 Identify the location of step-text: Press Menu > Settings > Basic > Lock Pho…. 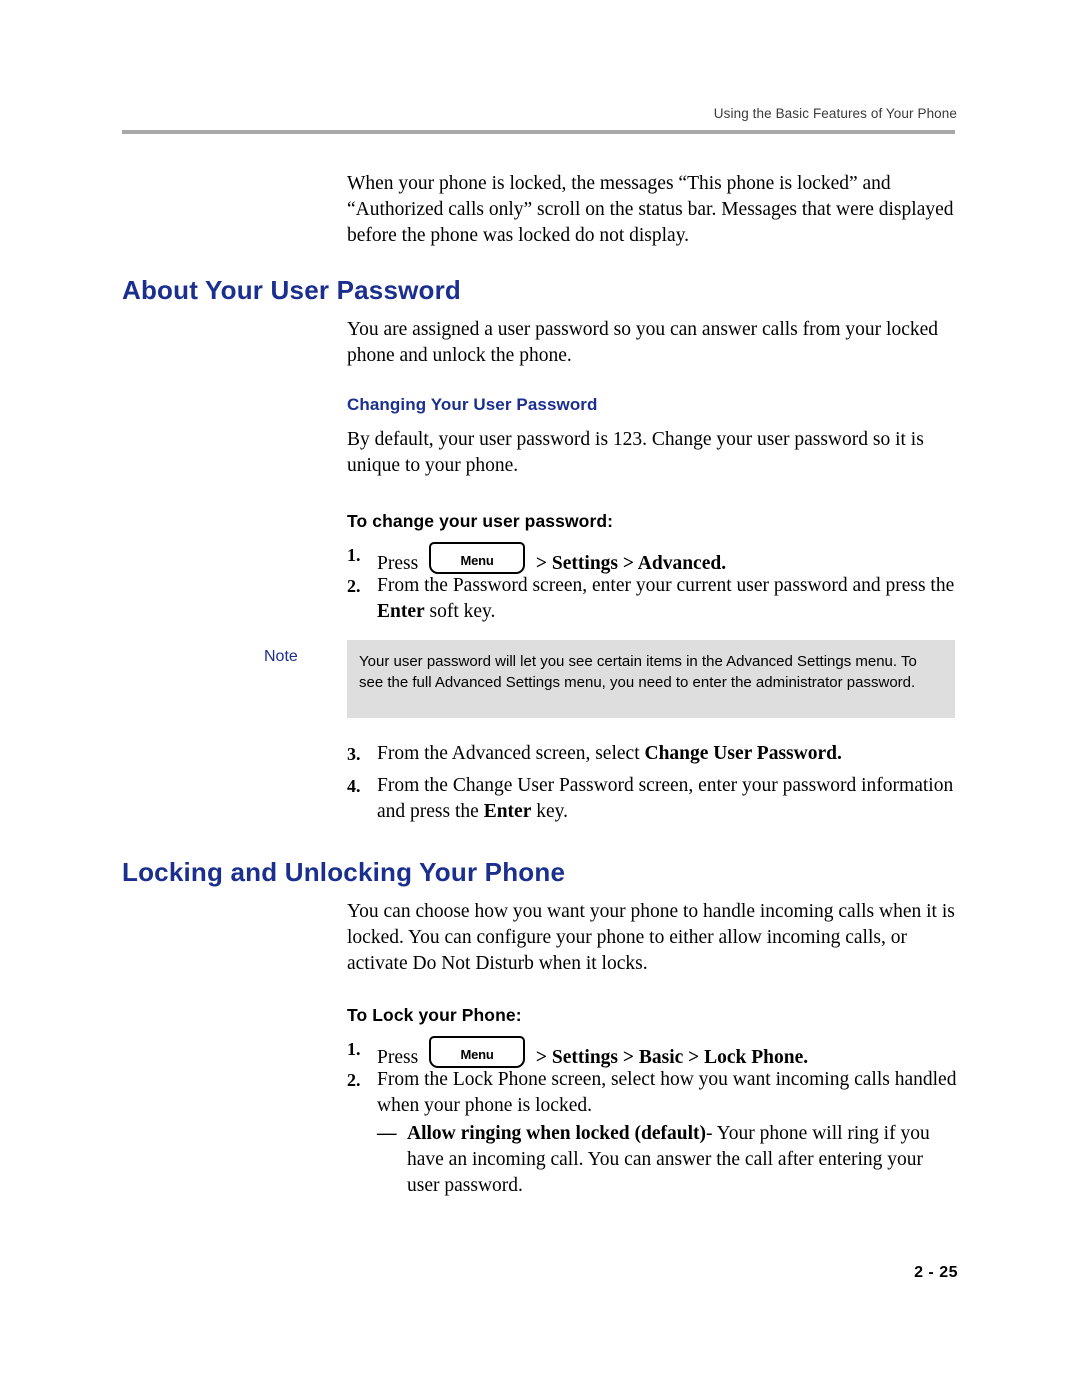
(667, 1053).